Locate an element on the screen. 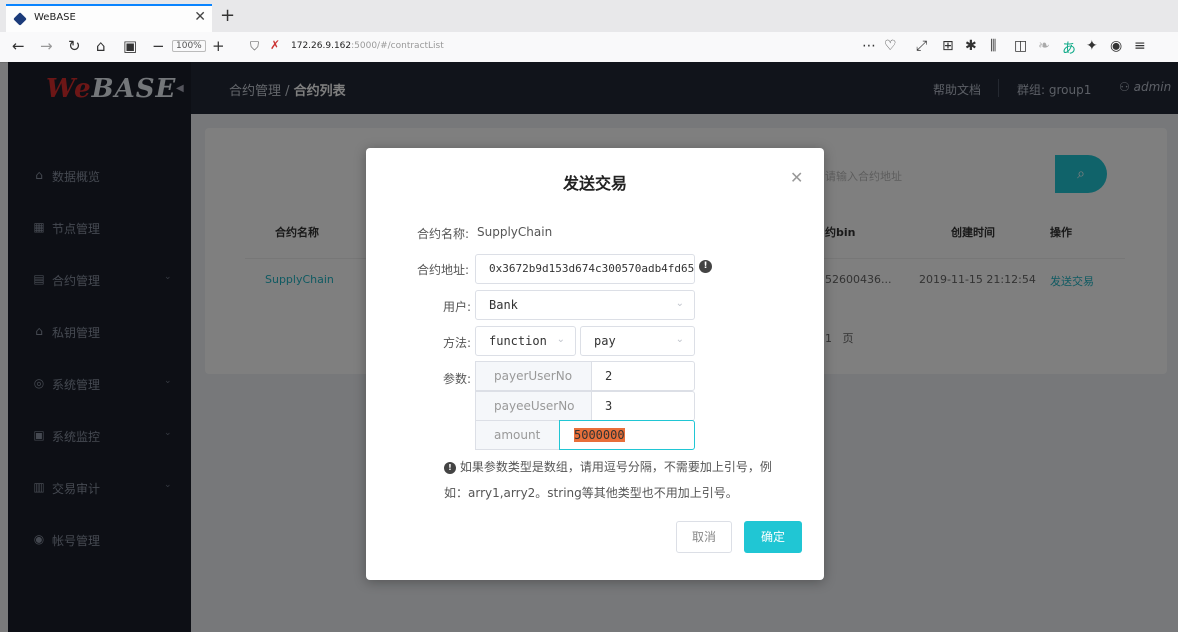  param-name-text: amount is located at coordinates (517, 435).